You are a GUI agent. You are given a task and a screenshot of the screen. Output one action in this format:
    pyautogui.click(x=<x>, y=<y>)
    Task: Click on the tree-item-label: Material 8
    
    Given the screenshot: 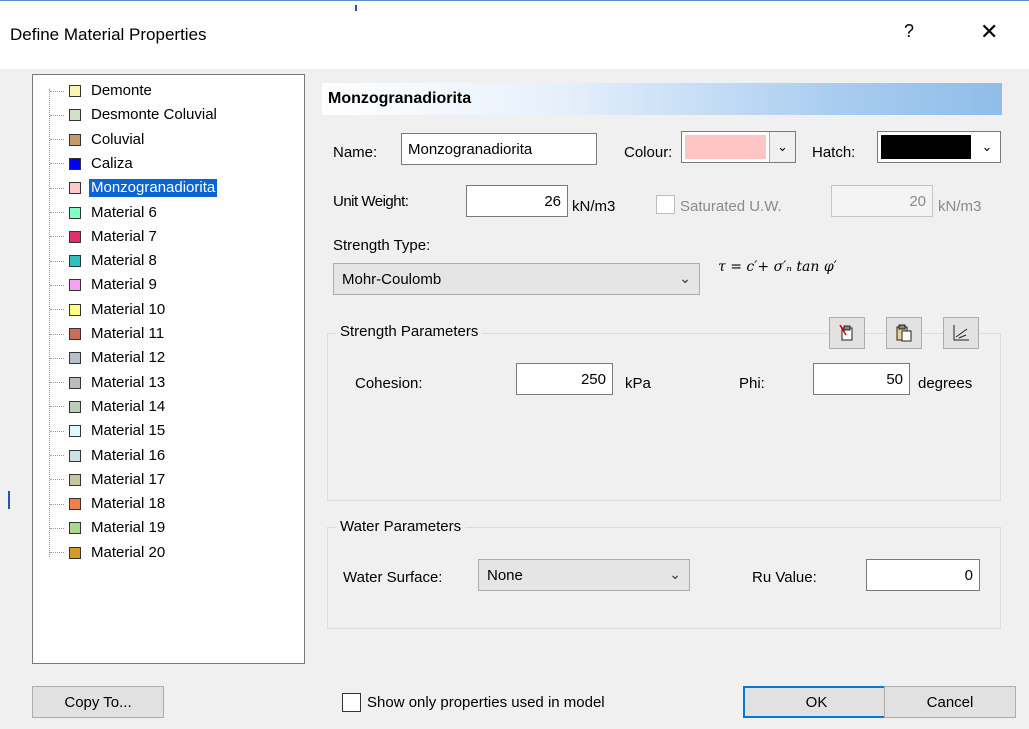 What is the action you would take?
    pyautogui.click(x=124, y=261)
    